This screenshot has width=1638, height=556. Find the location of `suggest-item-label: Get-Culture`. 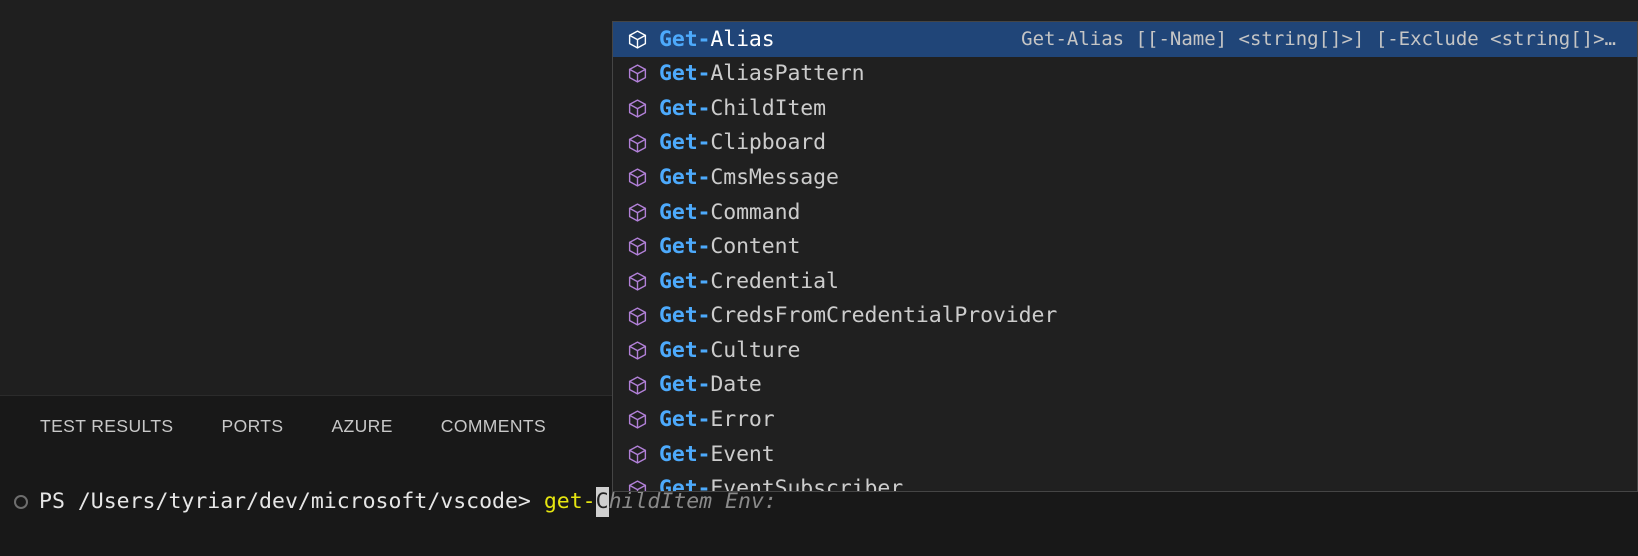

suggest-item-label: Get-Culture is located at coordinates (729, 351).